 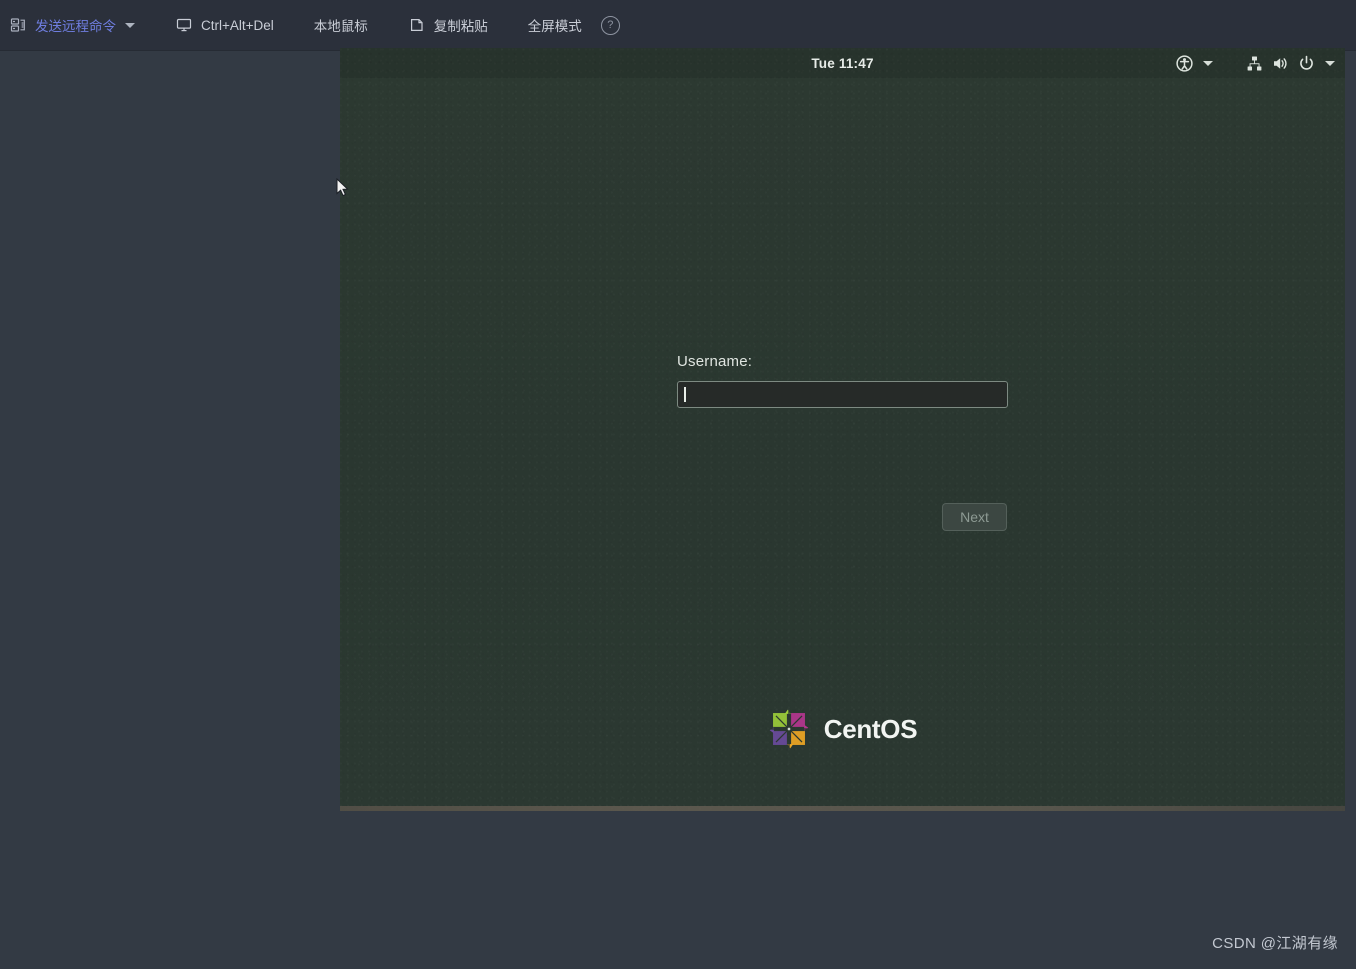 What do you see at coordinates (18, 25) in the screenshot?
I see `server-icon` at bounding box center [18, 25].